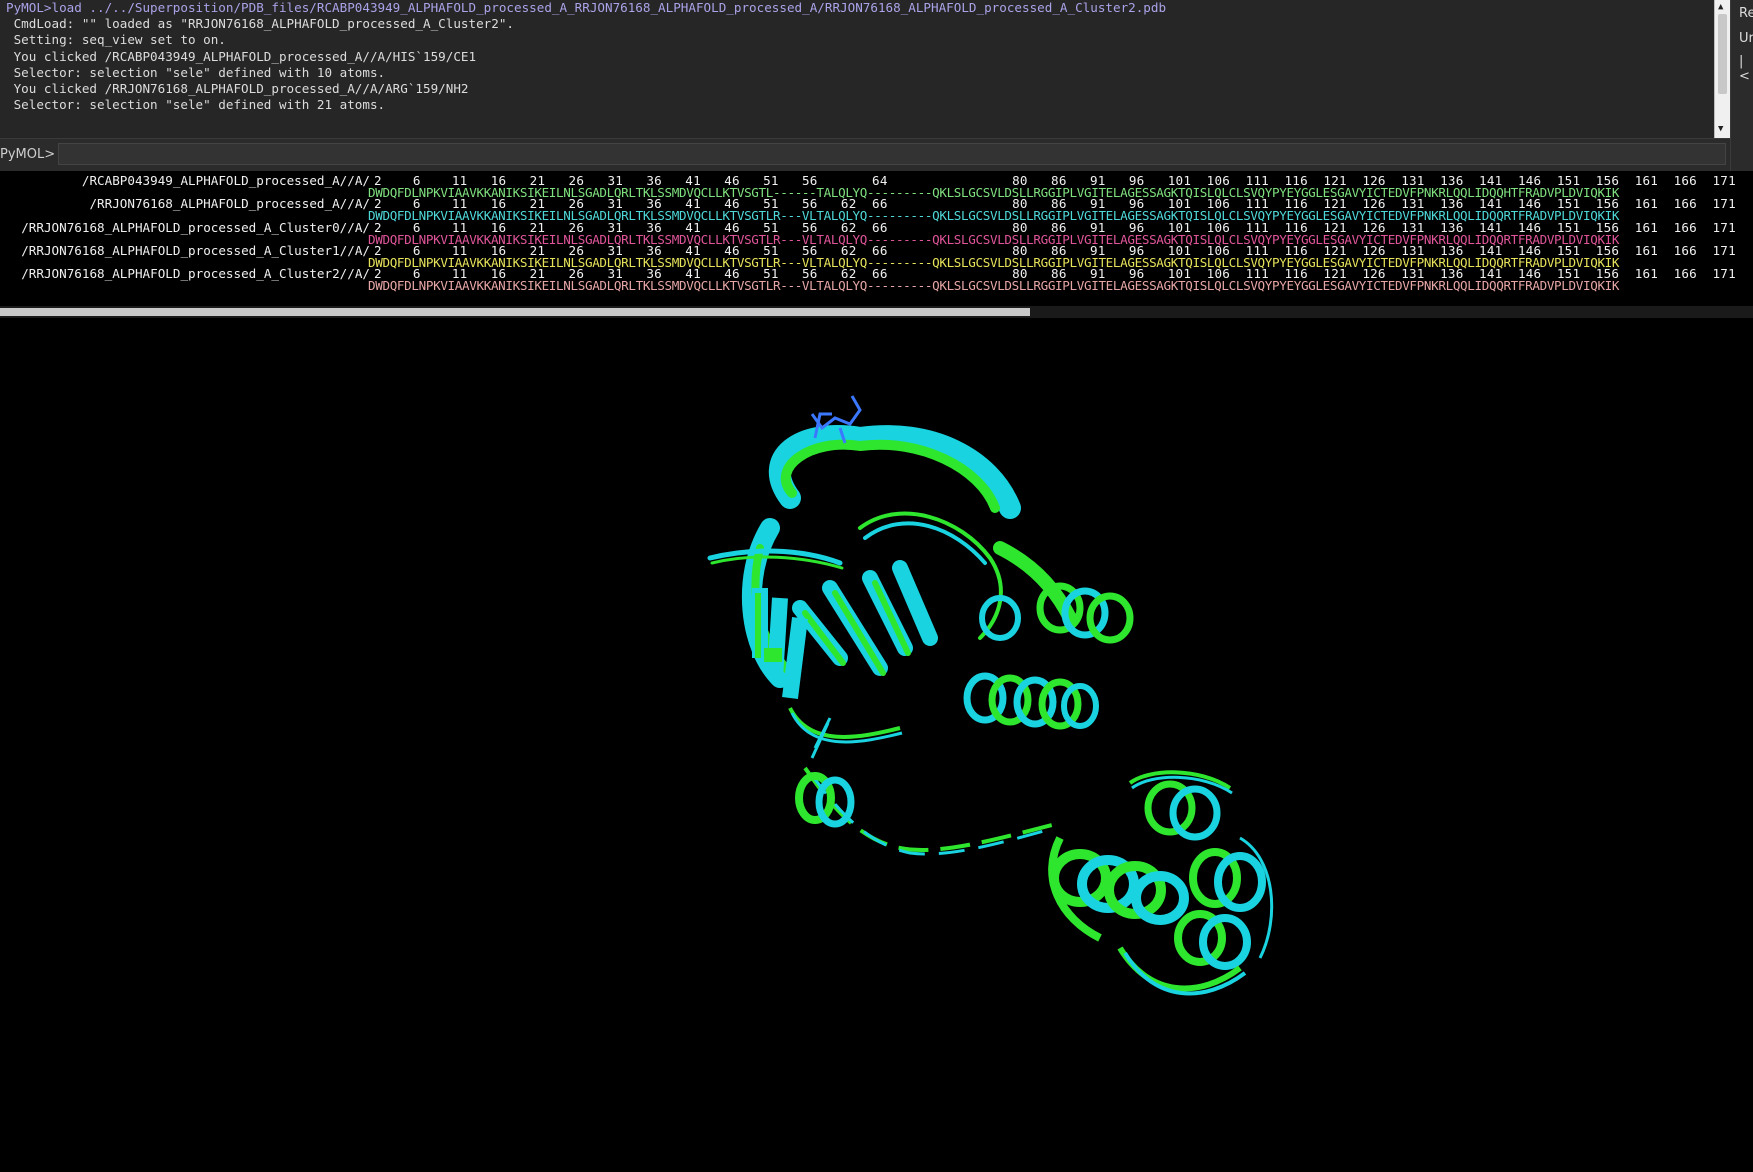 The image size is (1753, 1172). What do you see at coordinates (226, 180) in the screenshot?
I see `sequence-object-name: /RCABP043949_ALPHAFOLD_processed_A//A/` at bounding box center [226, 180].